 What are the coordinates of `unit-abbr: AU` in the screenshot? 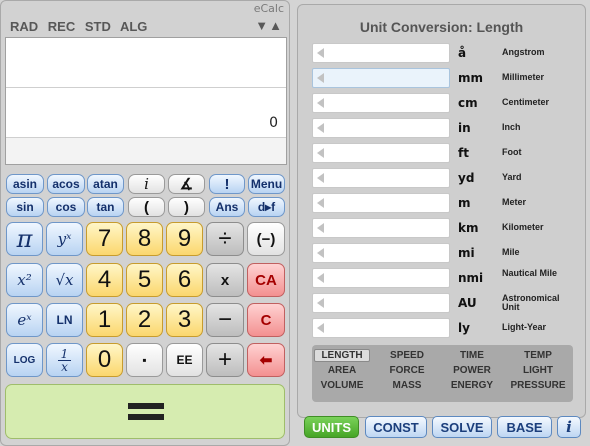 It's located at (467, 303).